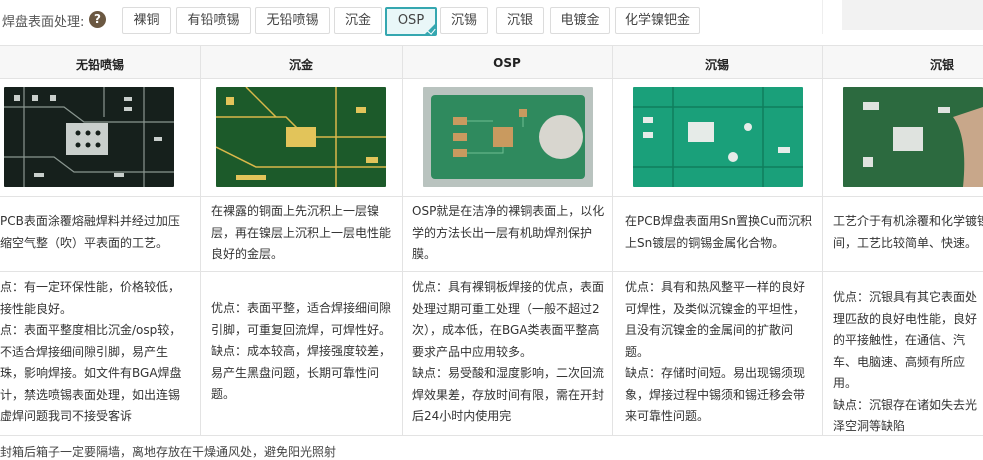 The width and height of the screenshot is (983, 460). Describe the element at coordinates (719, 232) in the screenshot. I see `description-immersion-tin: 在PCB焊盘表面用Sn置换Cu而沉积上Sn镀层的铜锡金属化合物。` at that location.